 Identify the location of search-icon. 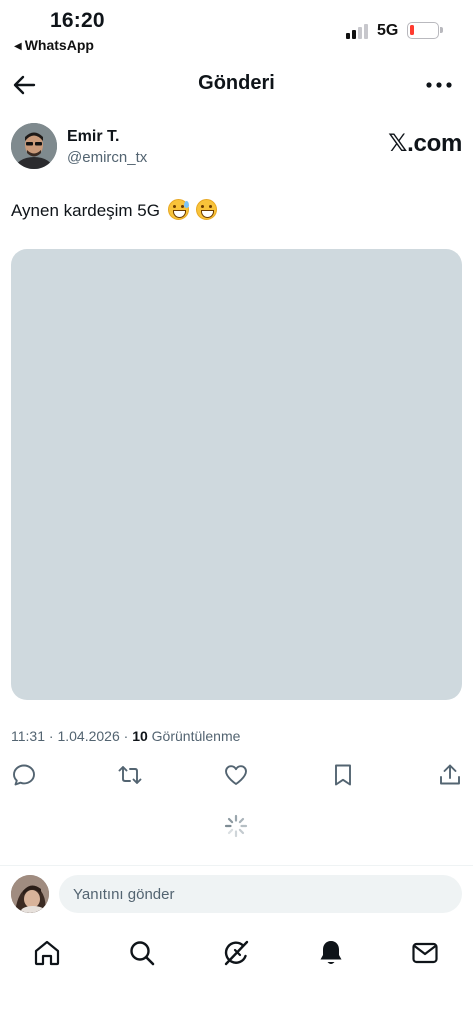
(142, 953).